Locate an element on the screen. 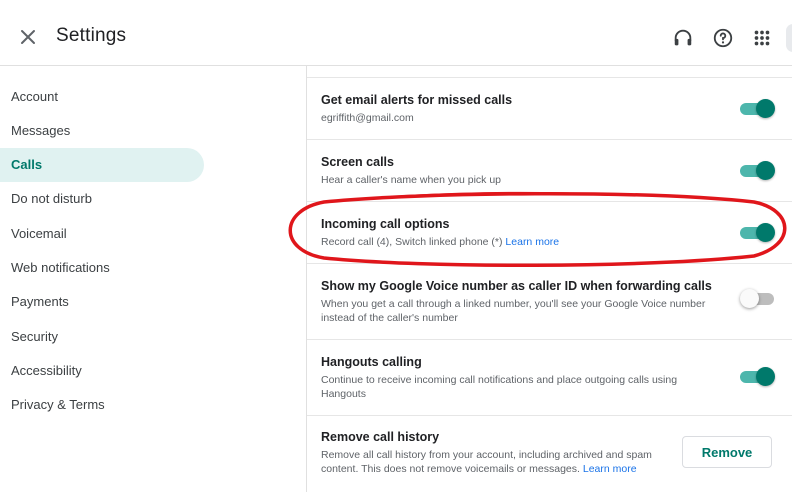 The width and height of the screenshot is (792, 492). setting-title: Screen calls is located at coordinates (357, 162).